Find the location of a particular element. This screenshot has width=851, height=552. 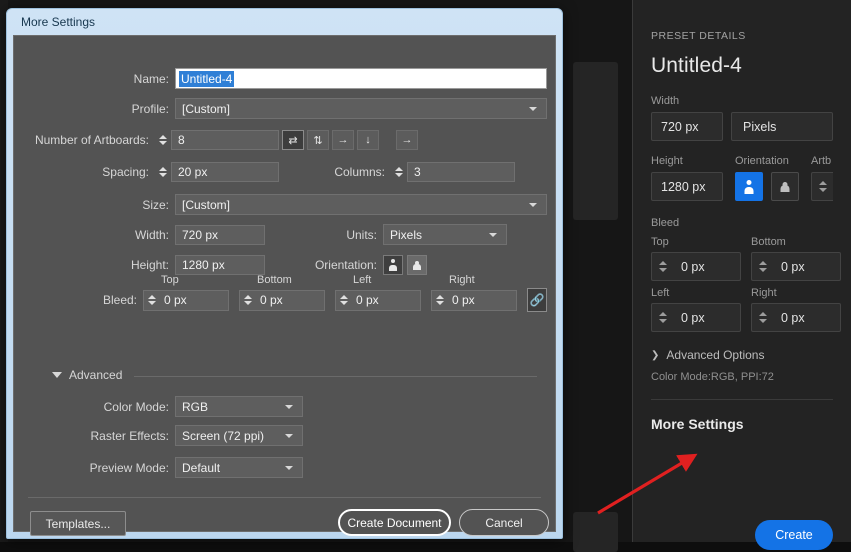

preset-bleed-left-field: 0 px is located at coordinates (696, 317).